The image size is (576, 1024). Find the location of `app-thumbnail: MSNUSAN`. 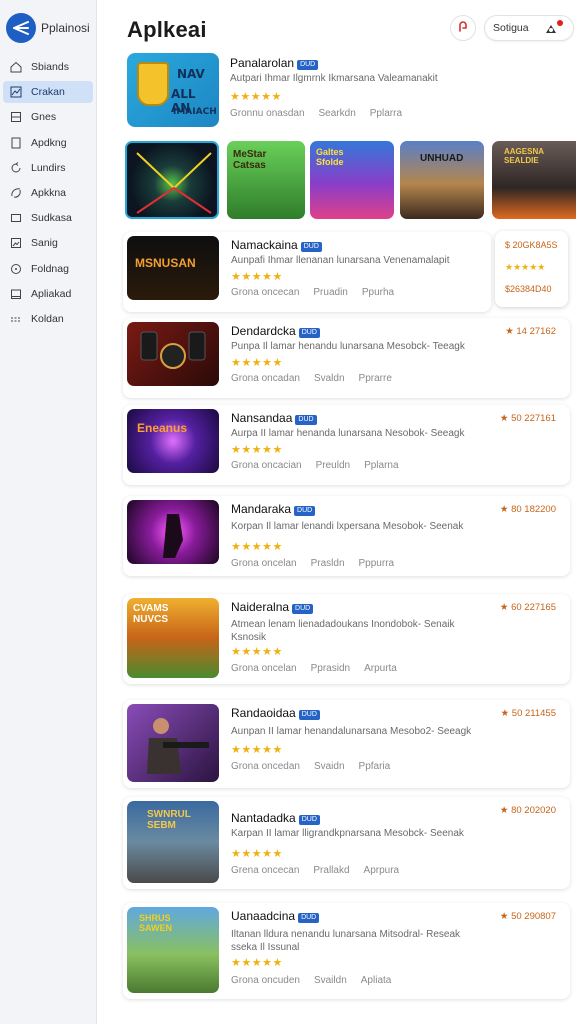

app-thumbnail: MSNUSAN is located at coordinates (173, 268).